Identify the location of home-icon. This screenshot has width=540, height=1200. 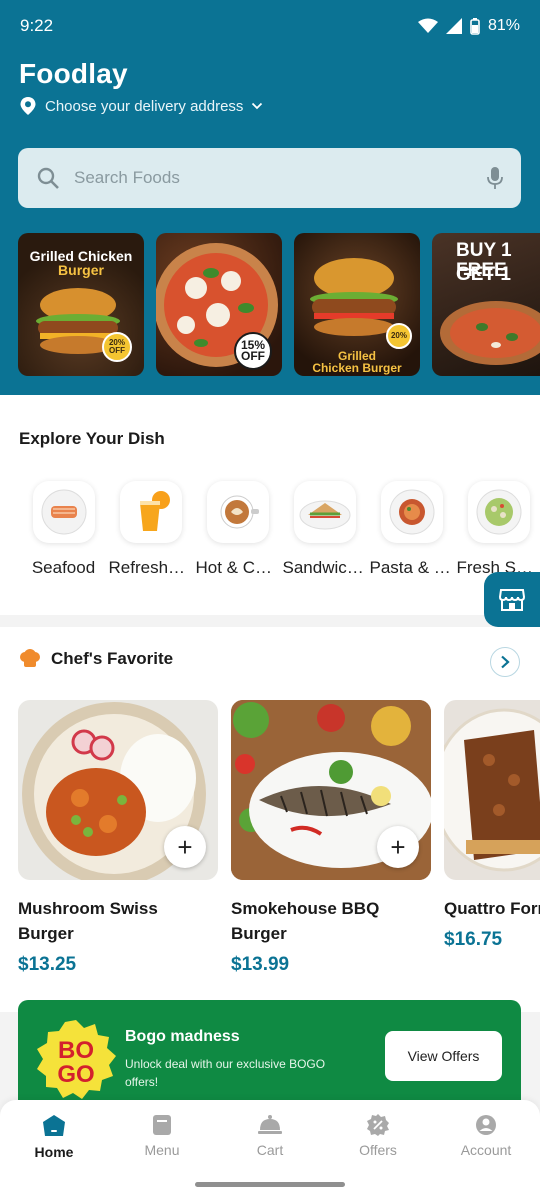
(54, 1125).